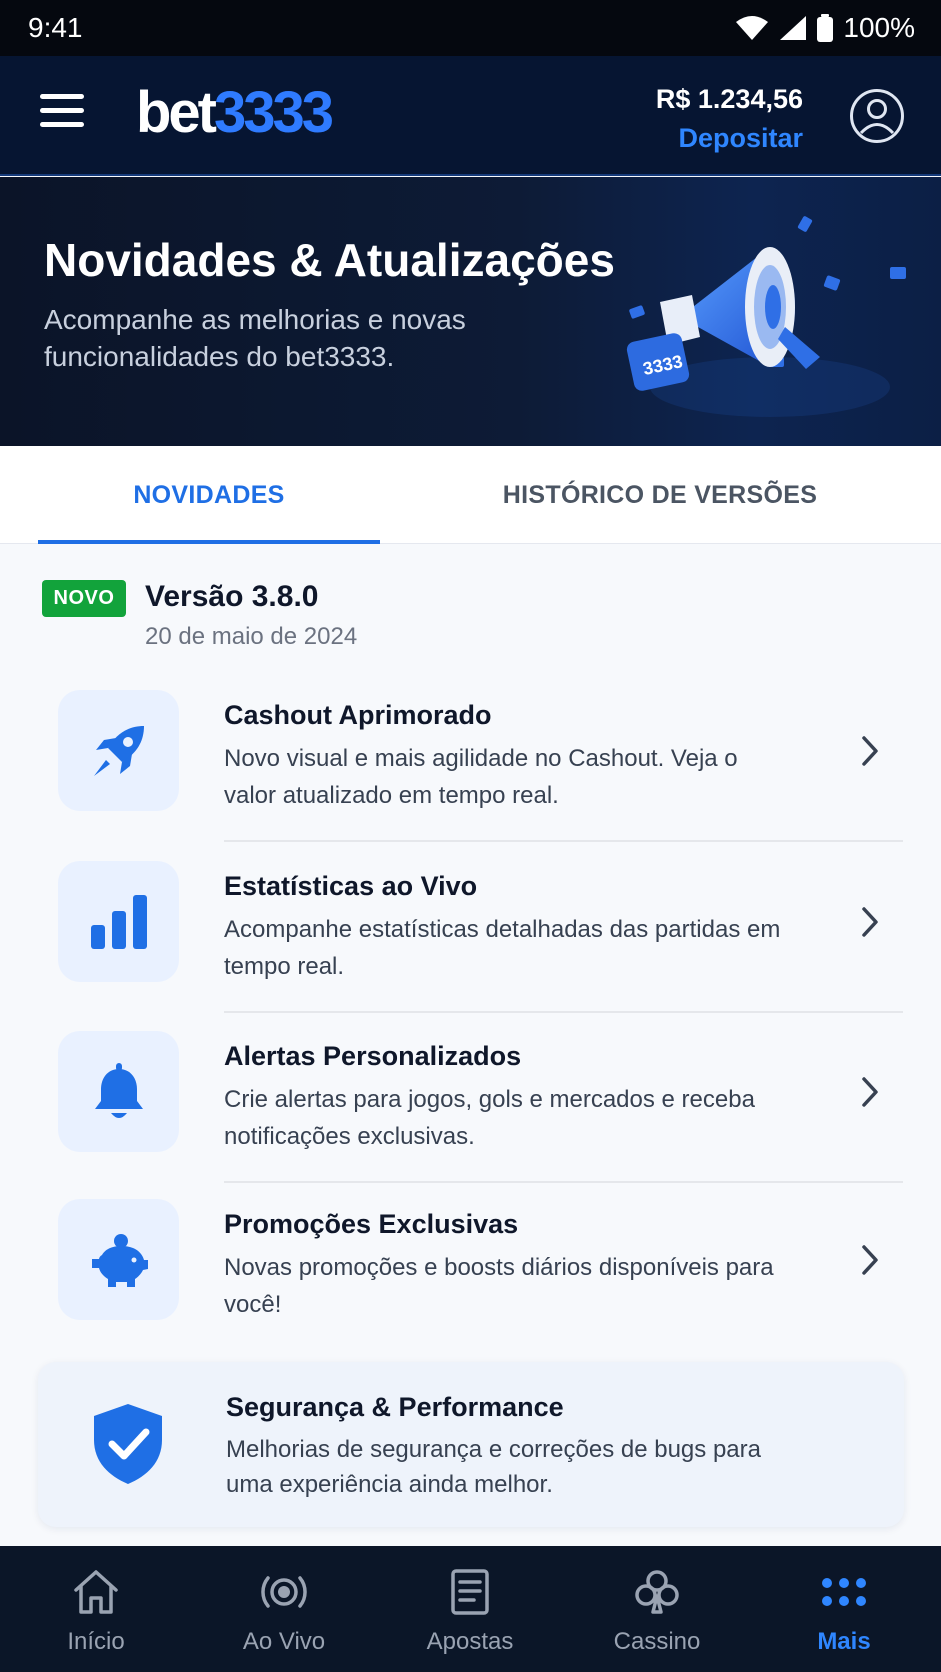  I want to click on page-title: Novidades & Atualizações, so click(329, 260).